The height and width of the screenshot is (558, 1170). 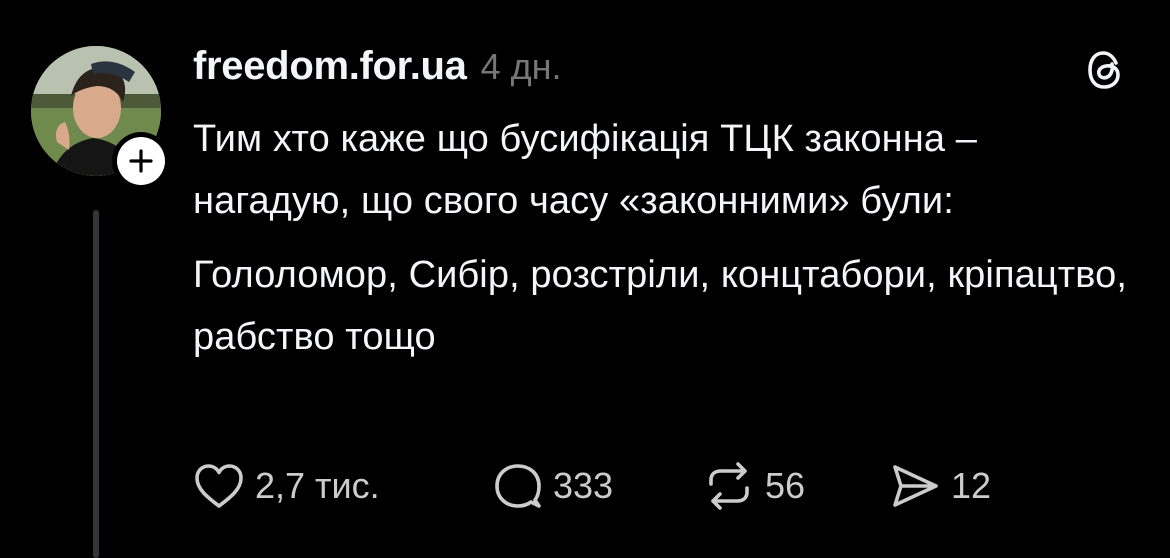 What do you see at coordinates (317, 485) in the screenshot?
I see `like-count: 2,7 тис.` at bounding box center [317, 485].